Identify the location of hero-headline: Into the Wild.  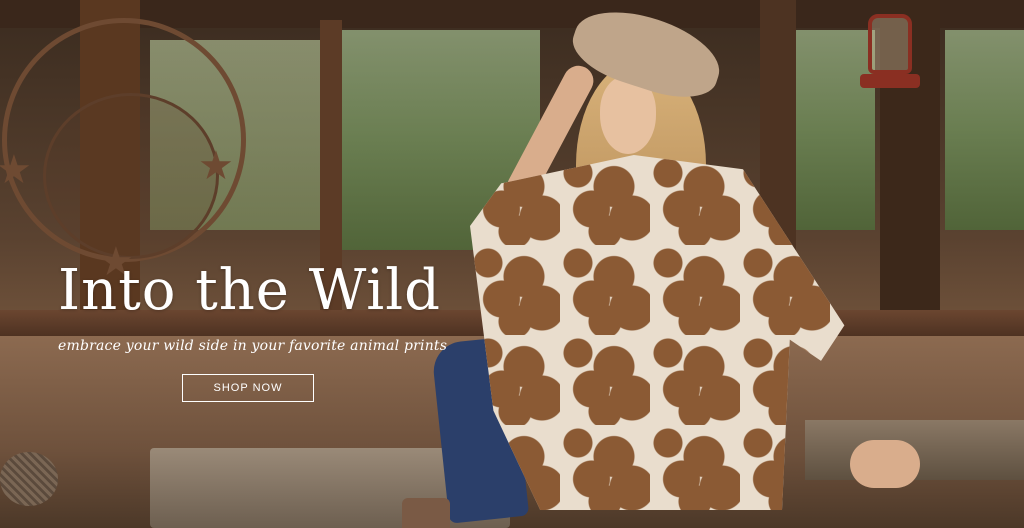
(249, 290).